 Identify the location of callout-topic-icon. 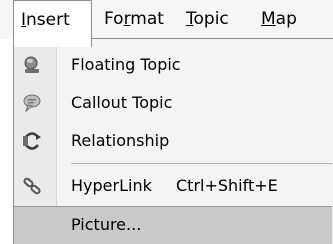
(32, 103).